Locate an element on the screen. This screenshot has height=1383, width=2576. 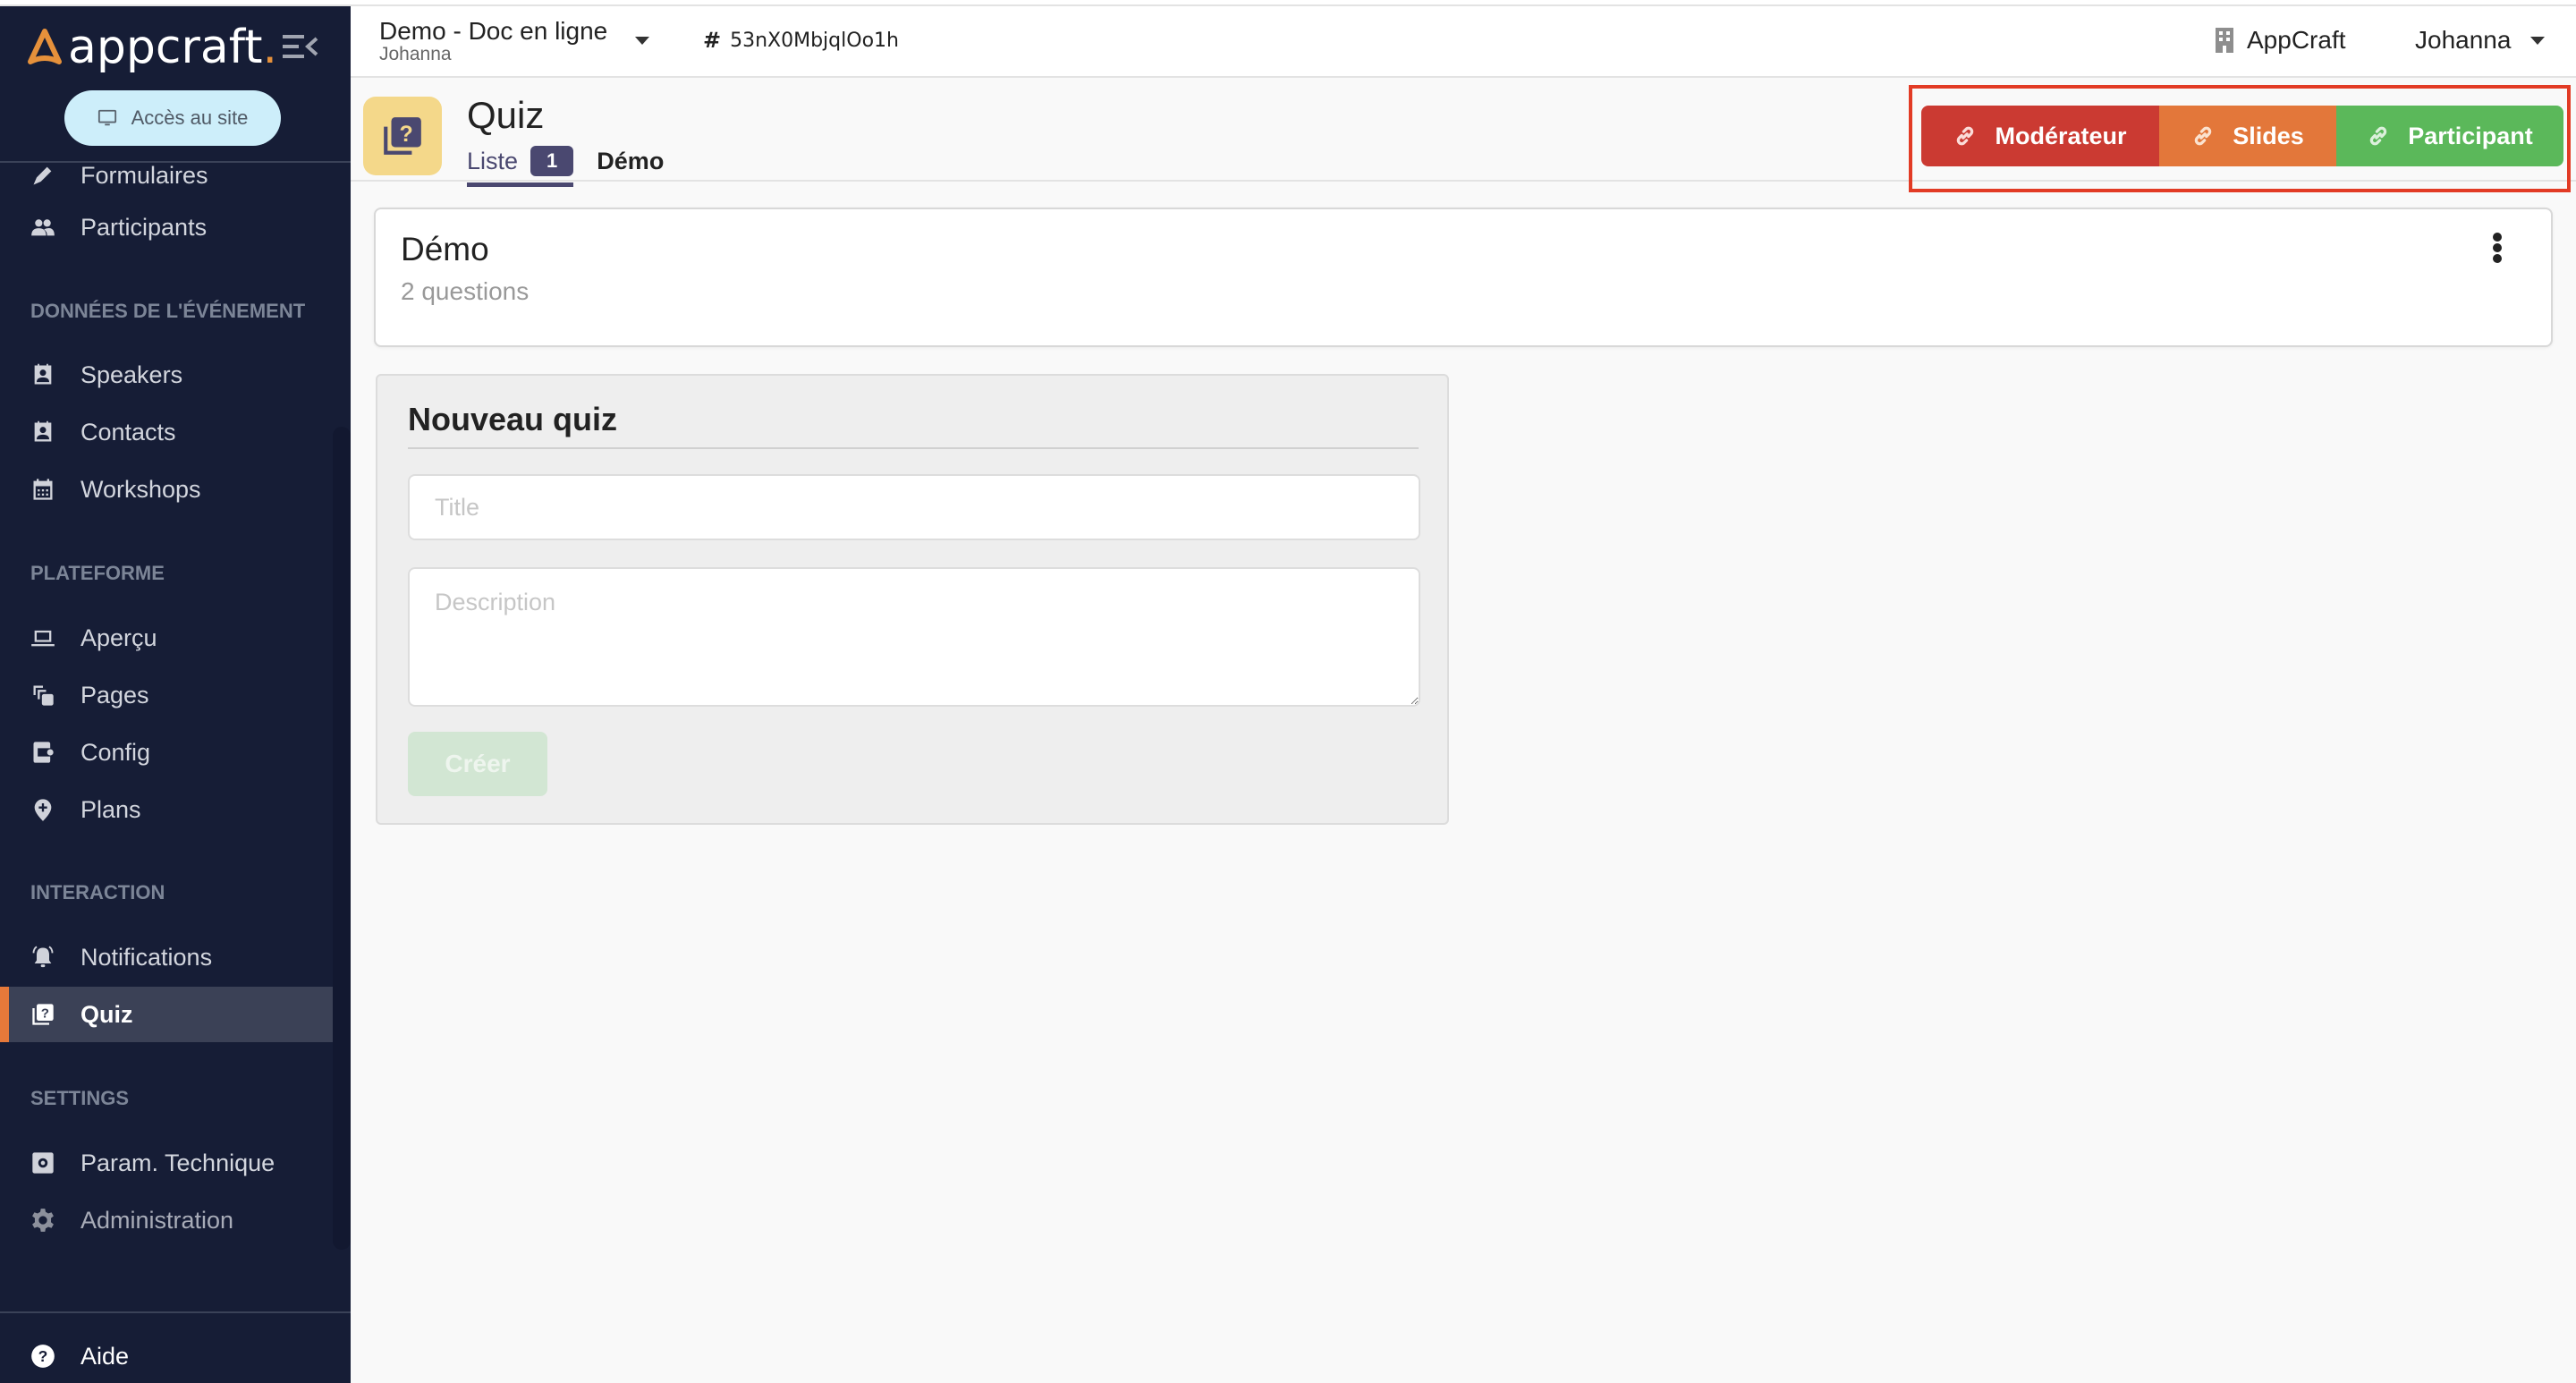
slides-link-button: Slides is located at coordinates (2247, 136).